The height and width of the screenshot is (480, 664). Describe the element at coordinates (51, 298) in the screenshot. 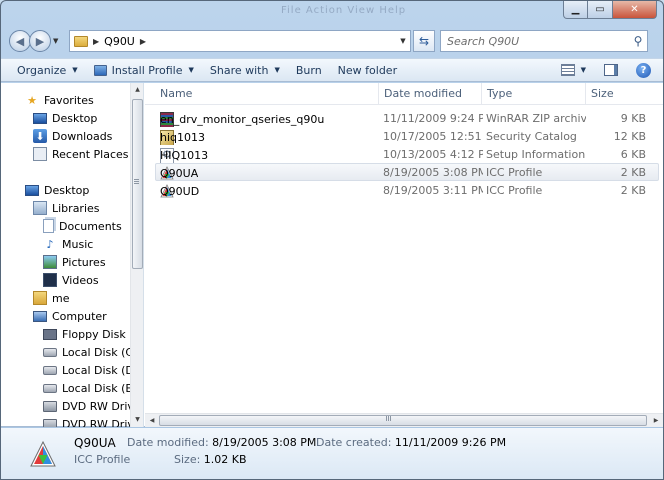

I see `nav-user-folder: me` at that location.